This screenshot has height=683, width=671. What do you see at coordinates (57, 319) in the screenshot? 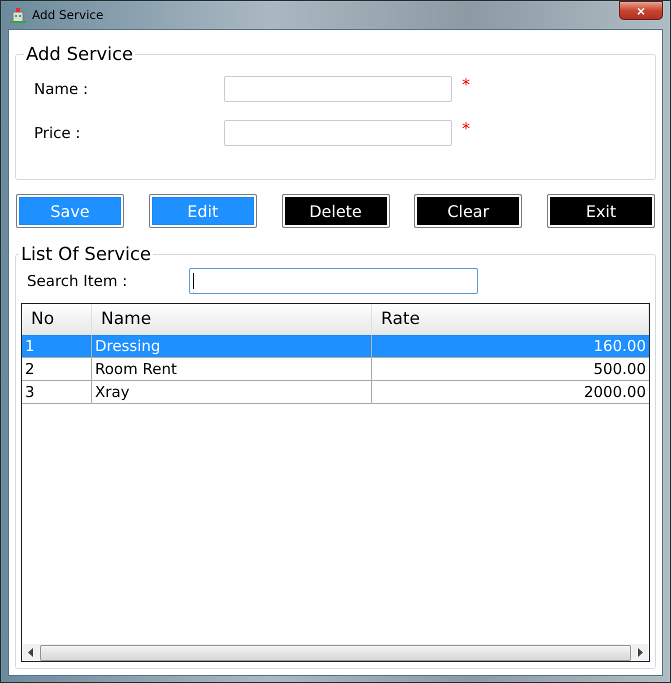
I see `column-header: No` at bounding box center [57, 319].